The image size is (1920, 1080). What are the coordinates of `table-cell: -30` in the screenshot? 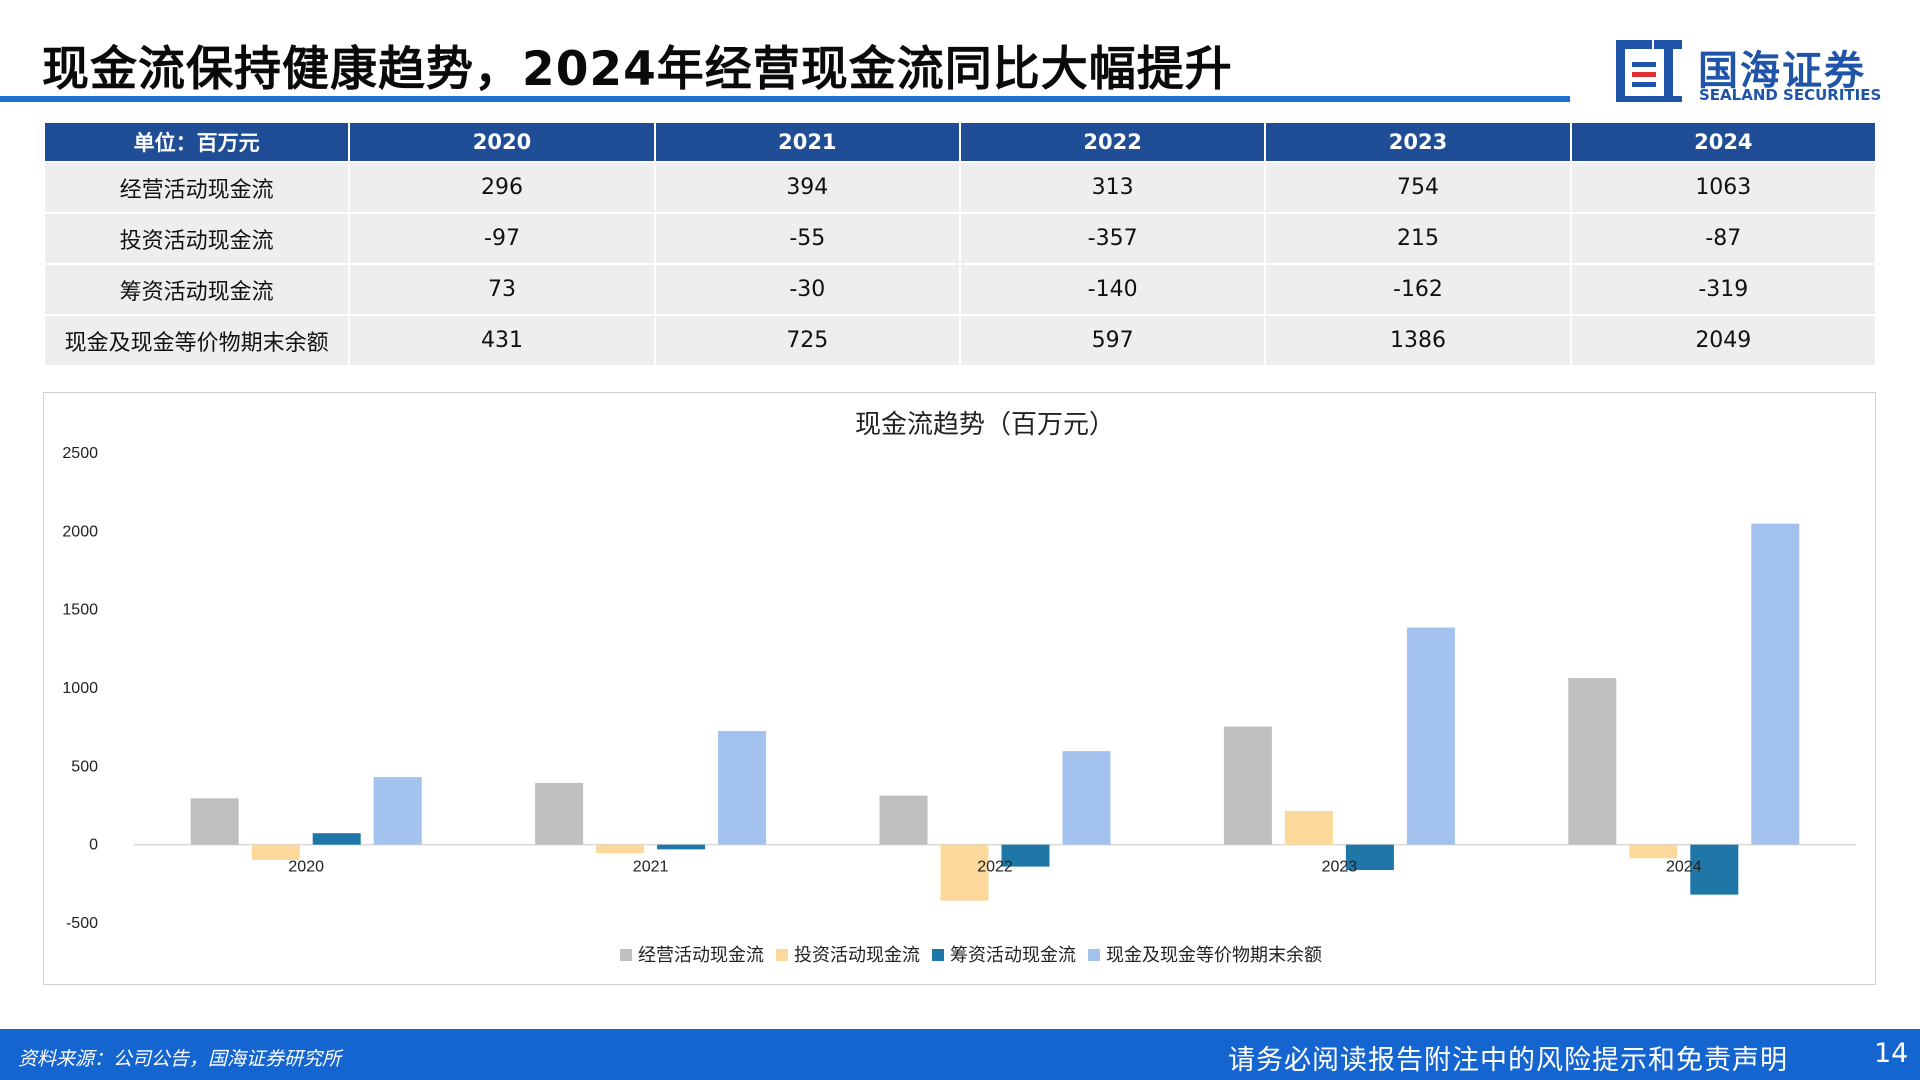 It's located at (807, 289).